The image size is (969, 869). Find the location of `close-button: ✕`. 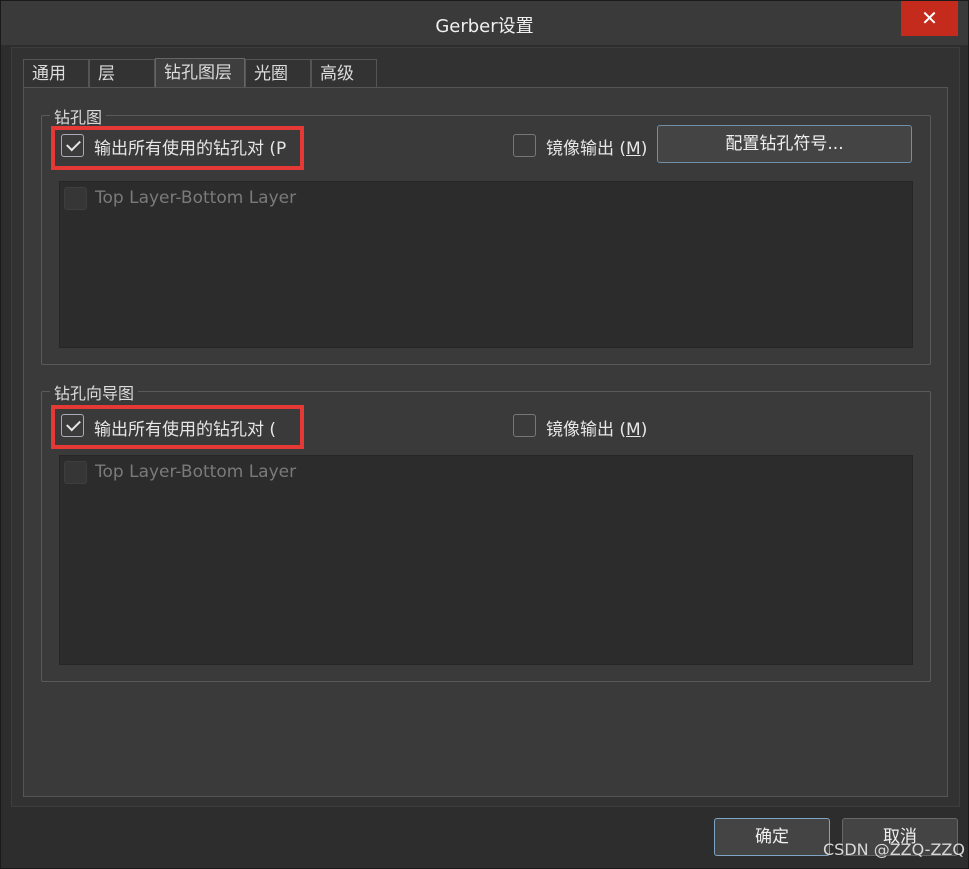

close-button: ✕ is located at coordinates (929, 18).